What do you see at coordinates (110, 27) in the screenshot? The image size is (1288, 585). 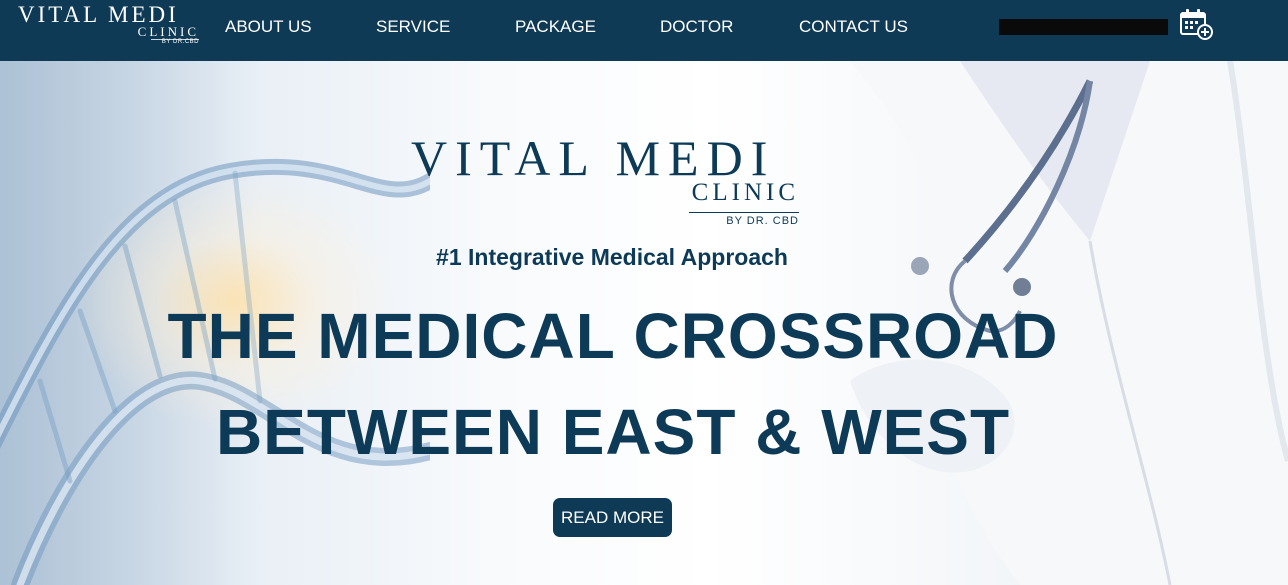 I see `header-logo: VITAL MEDI CLINIC BY DR.CBD` at bounding box center [110, 27].